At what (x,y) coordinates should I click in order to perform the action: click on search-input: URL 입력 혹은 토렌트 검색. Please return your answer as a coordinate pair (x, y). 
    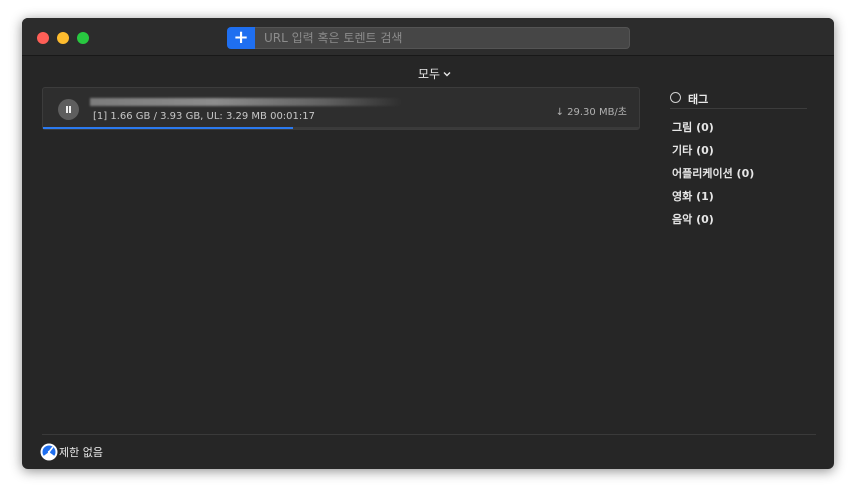
    Looking at the image, I should click on (442, 38).